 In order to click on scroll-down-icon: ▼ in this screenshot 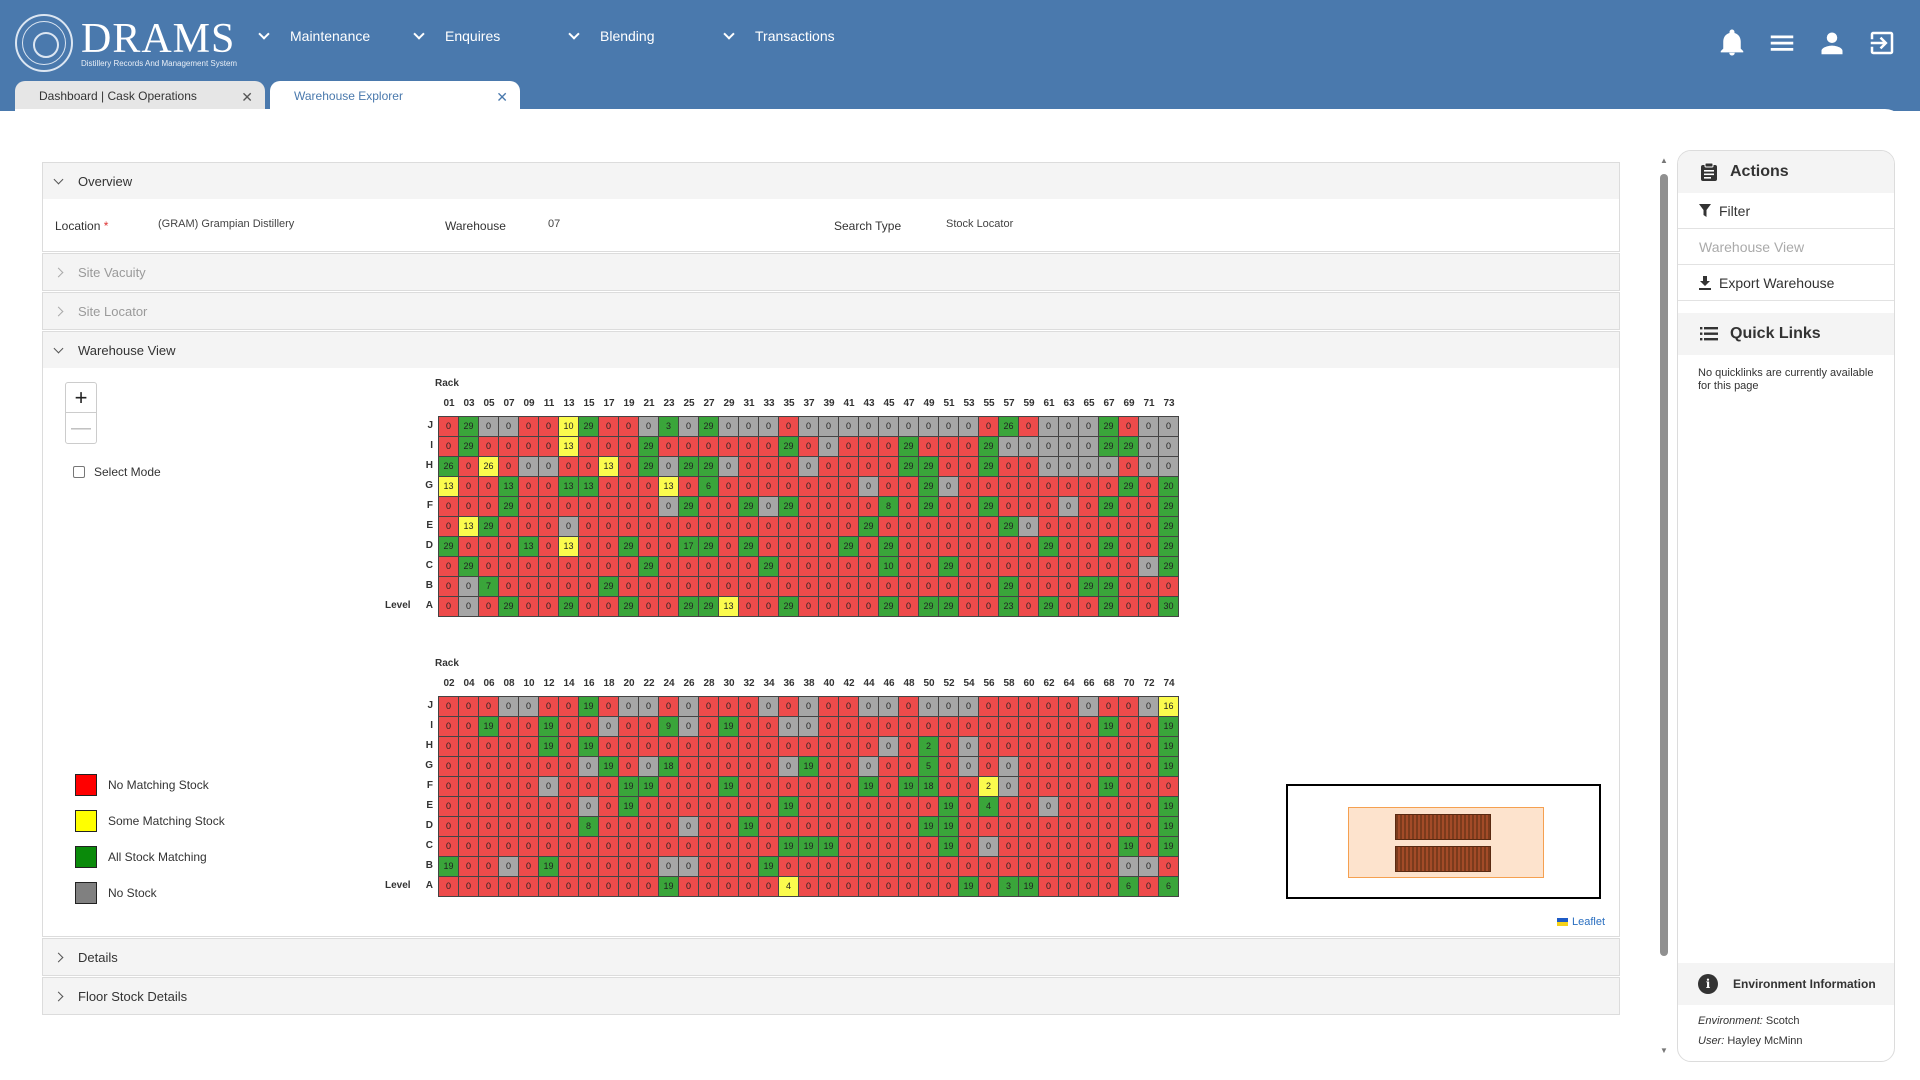, I will do `click(1664, 1051)`.